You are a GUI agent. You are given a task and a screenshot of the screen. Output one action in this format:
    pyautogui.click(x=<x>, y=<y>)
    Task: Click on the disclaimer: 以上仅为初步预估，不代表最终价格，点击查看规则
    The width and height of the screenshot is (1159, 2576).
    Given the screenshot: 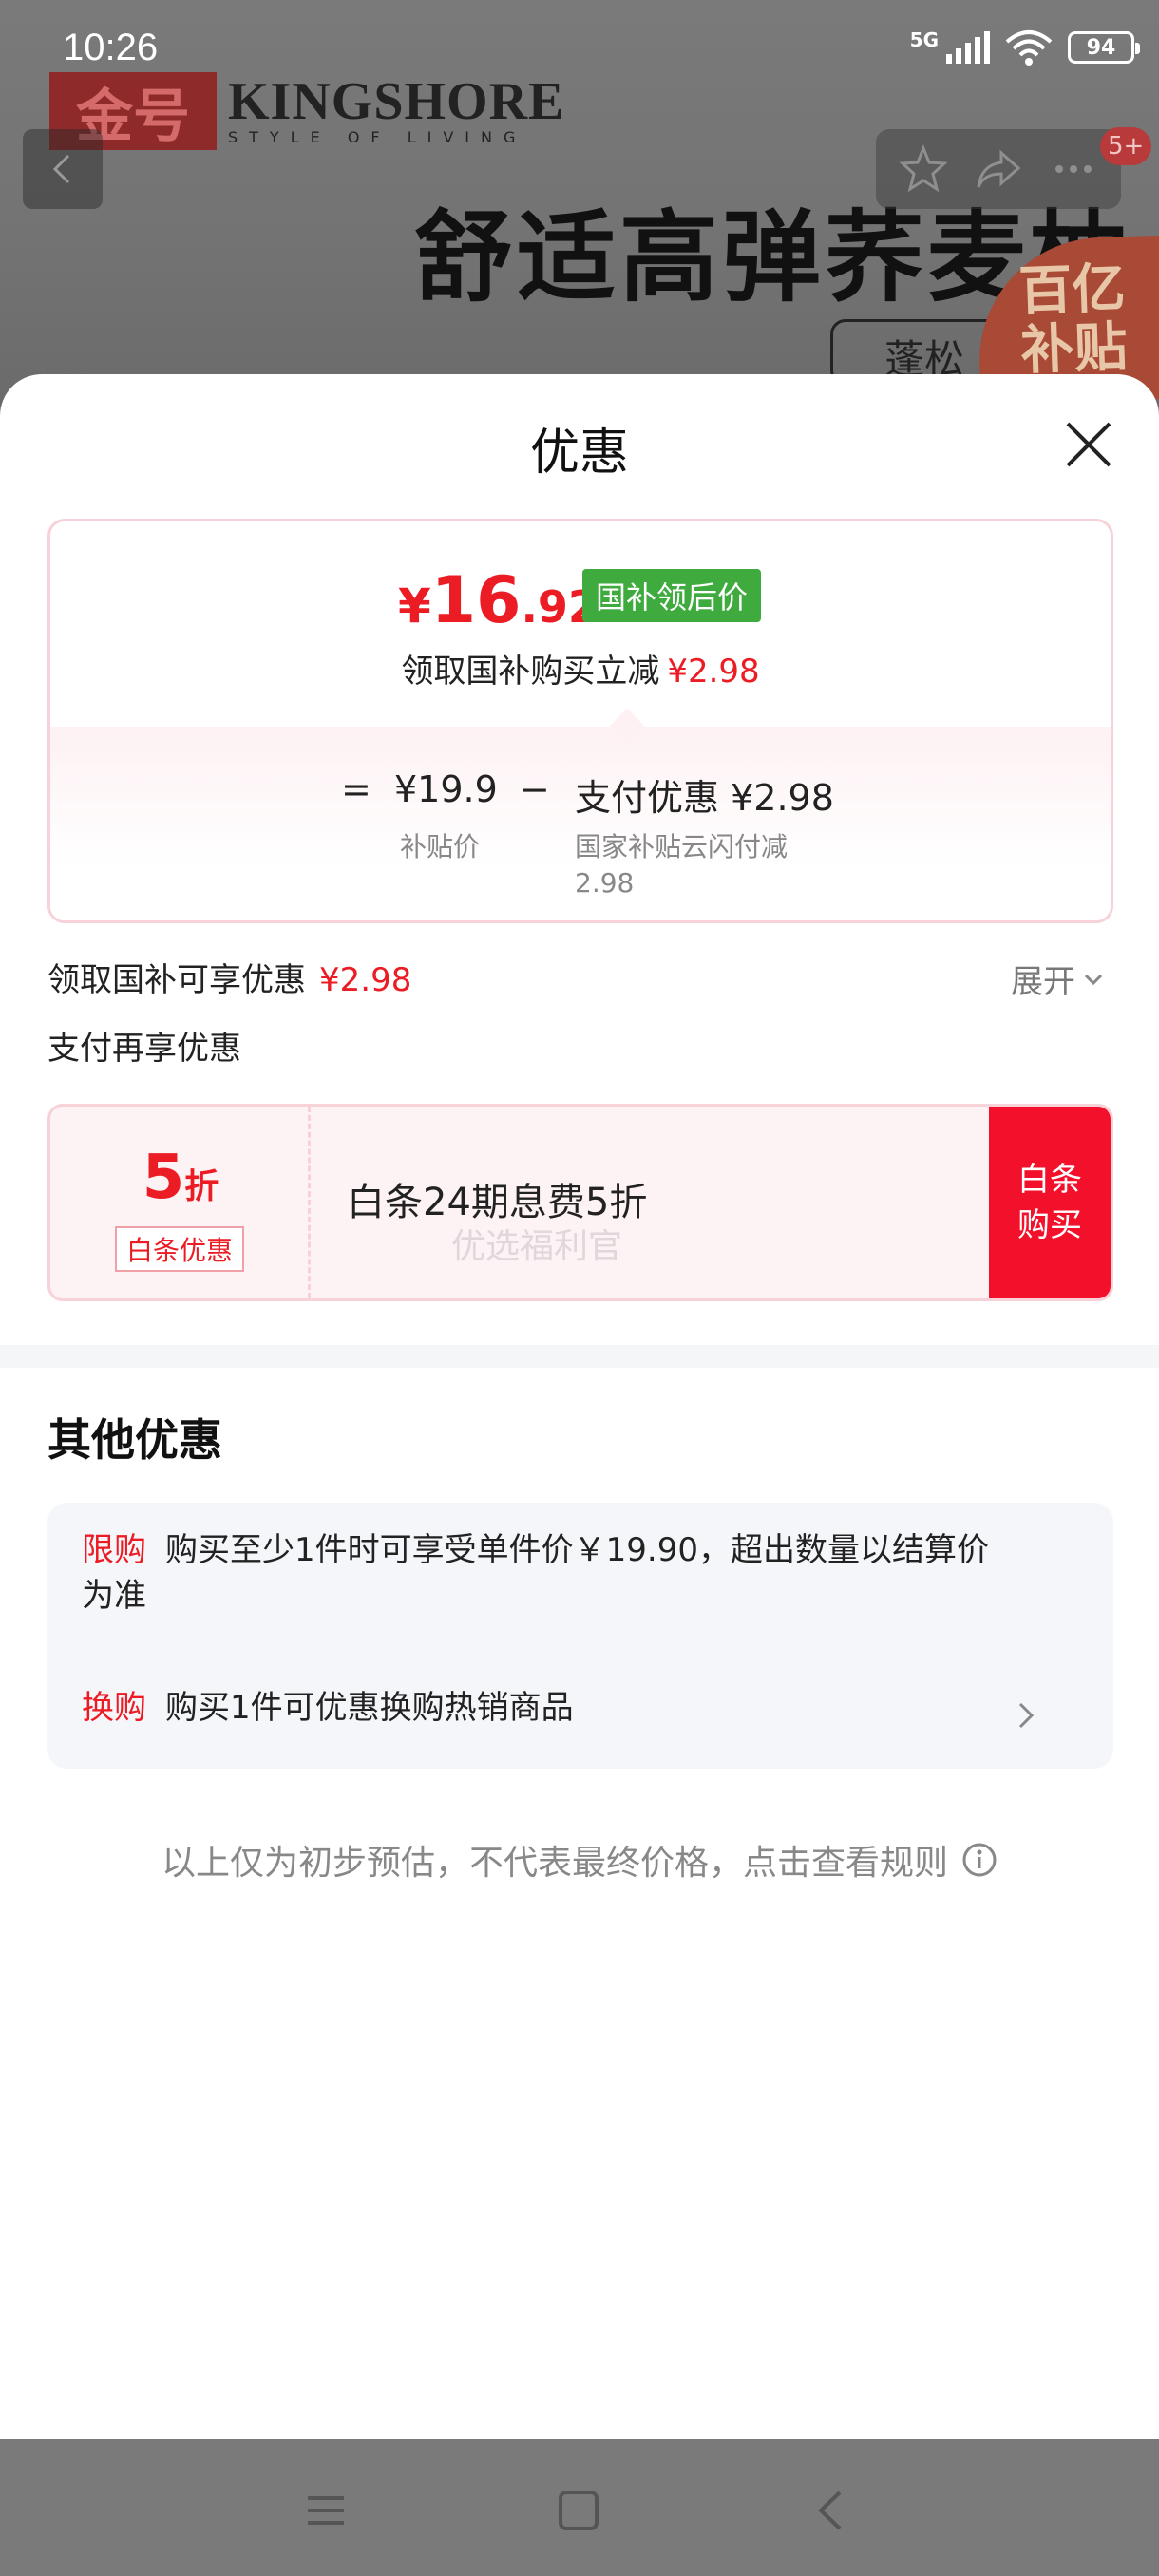 What is the action you would take?
    pyautogui.click(x=579, y=1860)
    